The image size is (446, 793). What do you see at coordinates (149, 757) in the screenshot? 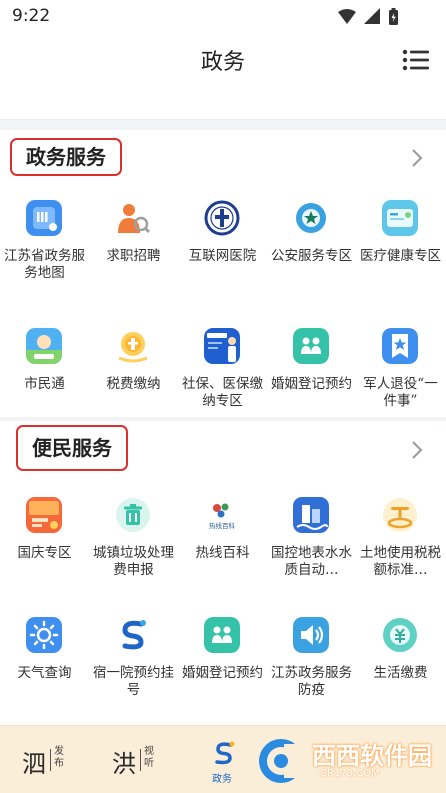
I see `tab-sub-label: 视听` at bounding box center [149, 757].